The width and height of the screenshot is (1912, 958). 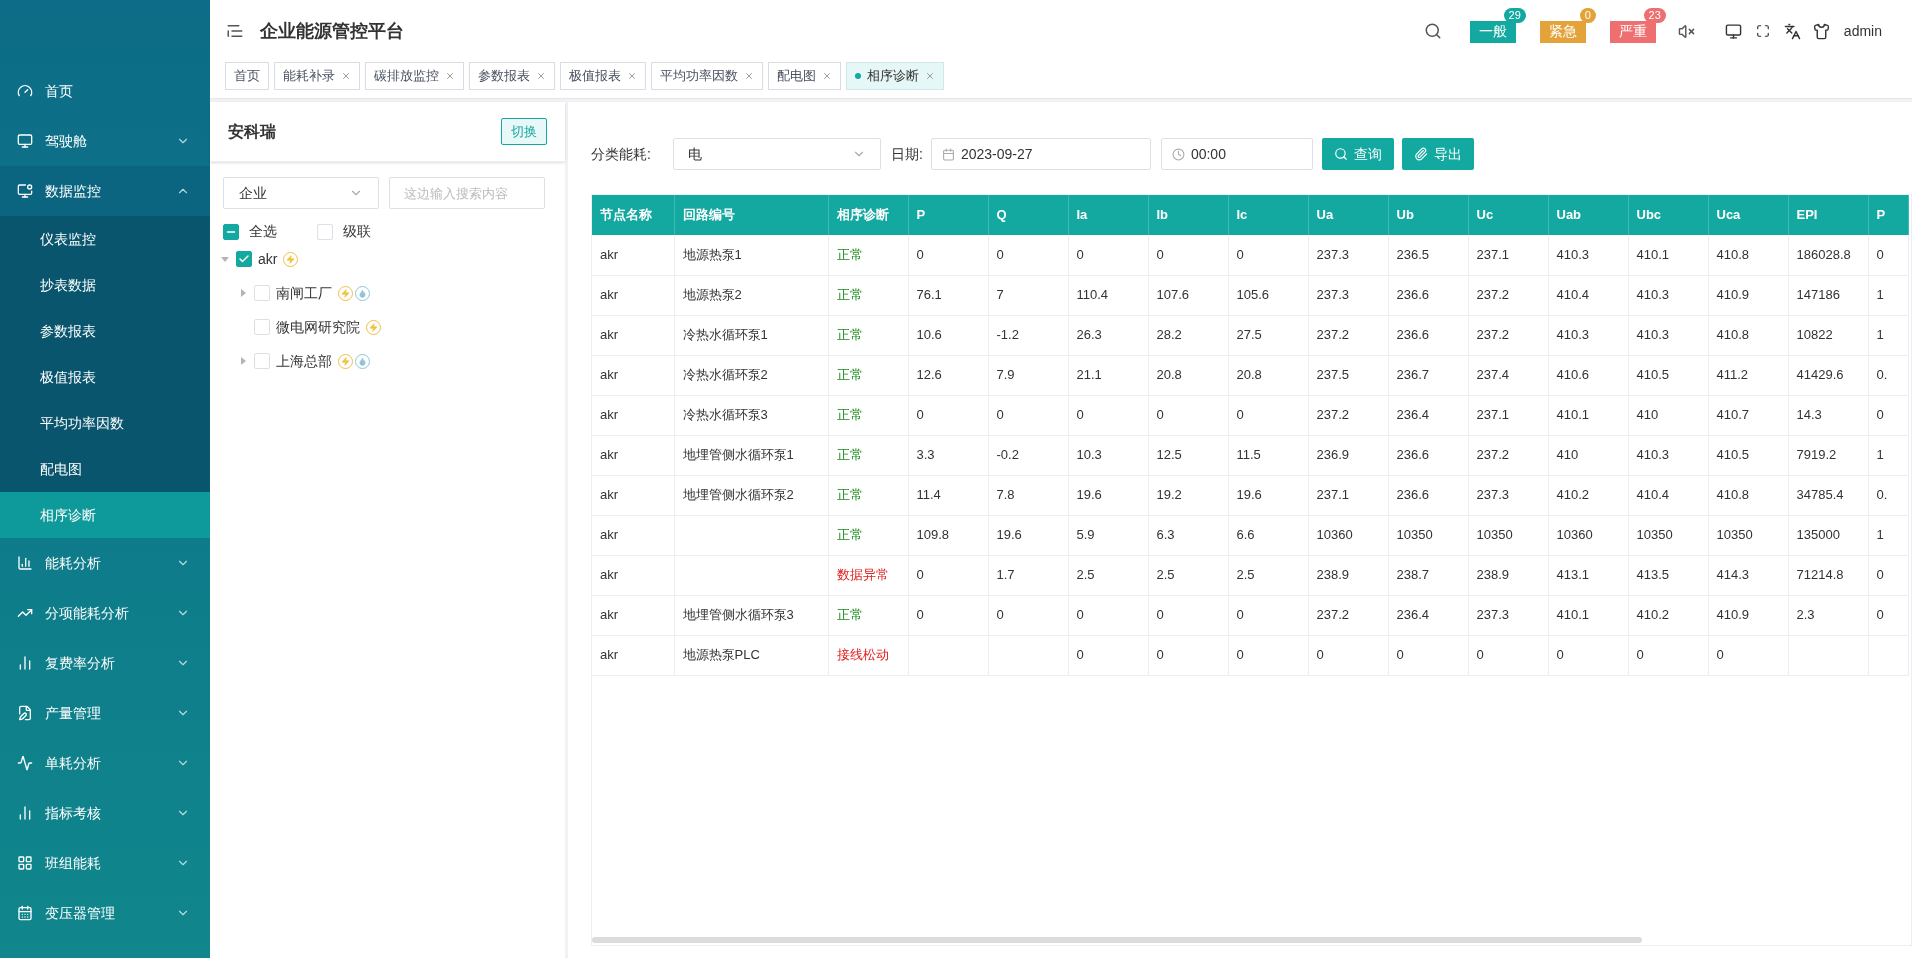 What do you see at coordinates (105, 813) in the screenshot?
I see `sidebar-item: 指标考核` at bounding box center [105, 813].